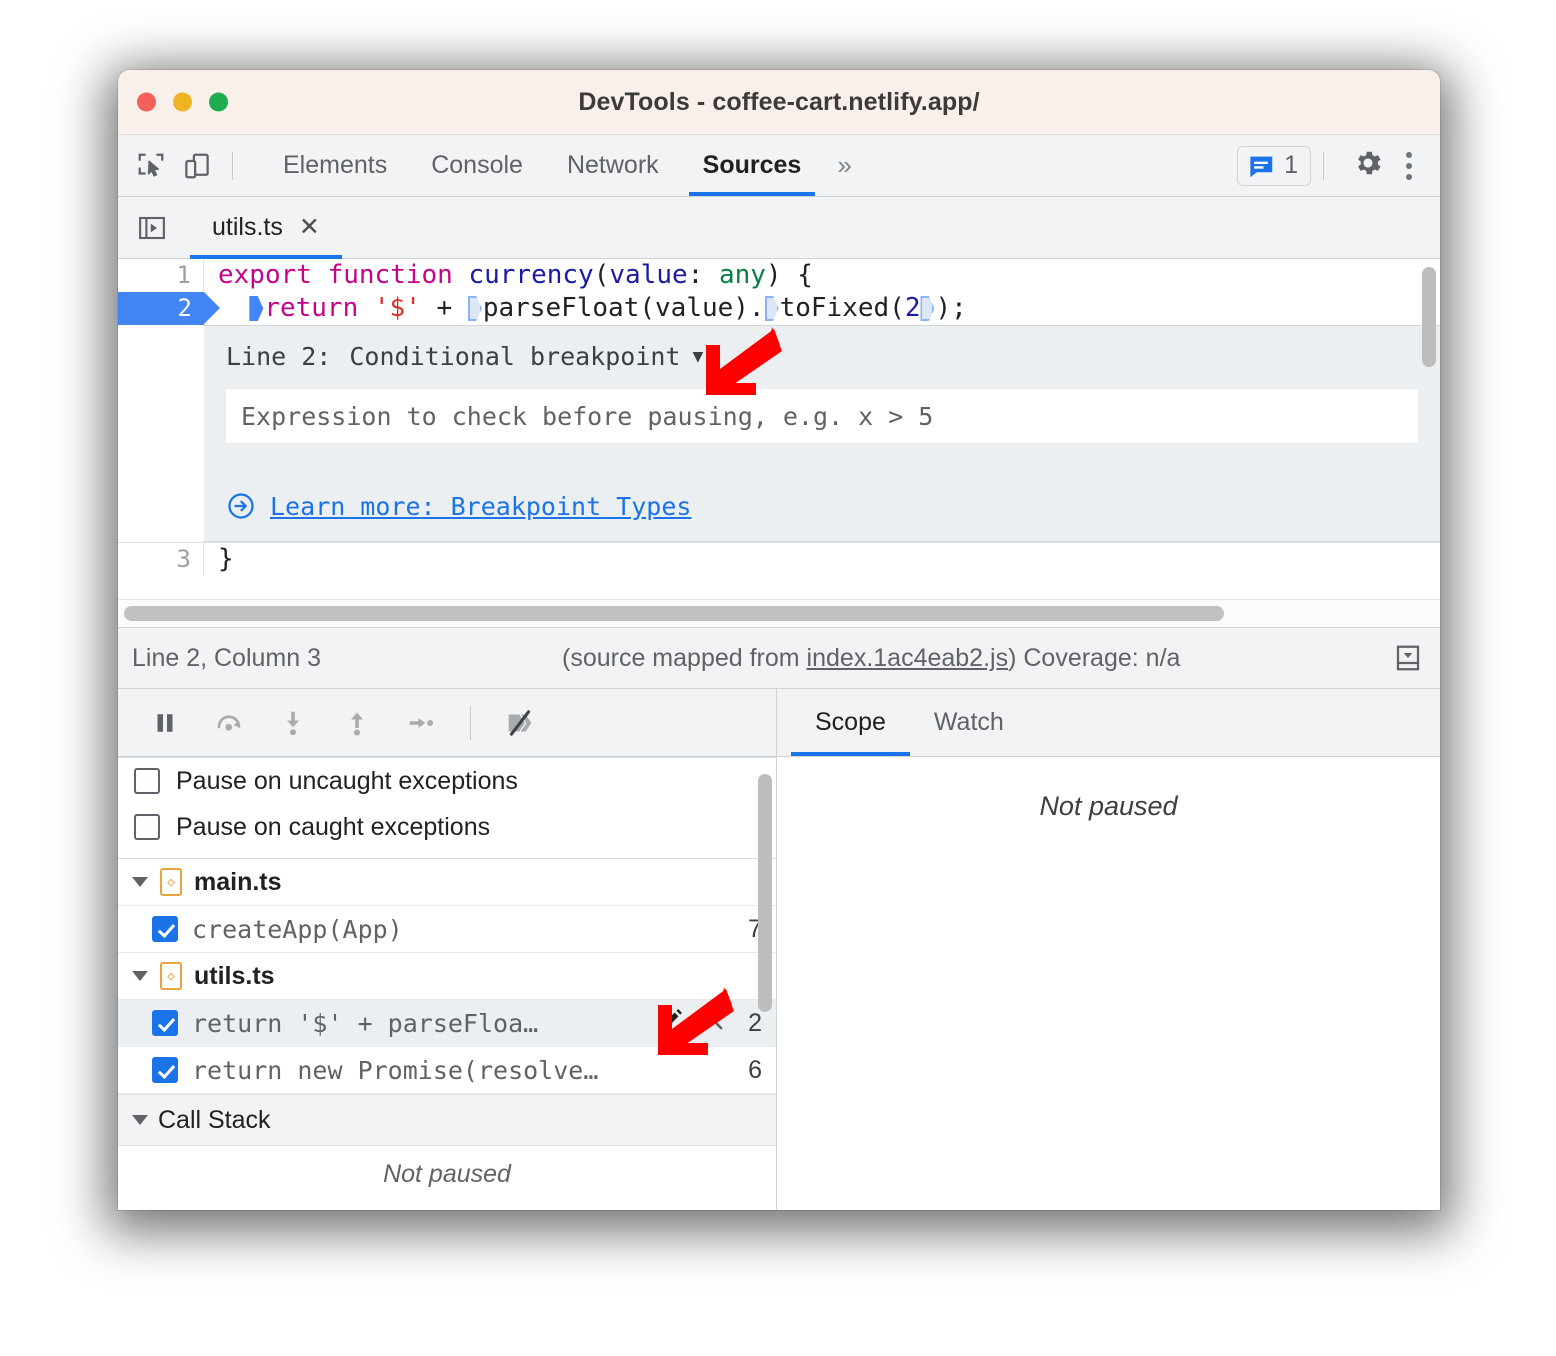 This screenshot has width=1556, height=1356. I want to click on inspect-cursor-icon, so click(151, 166).